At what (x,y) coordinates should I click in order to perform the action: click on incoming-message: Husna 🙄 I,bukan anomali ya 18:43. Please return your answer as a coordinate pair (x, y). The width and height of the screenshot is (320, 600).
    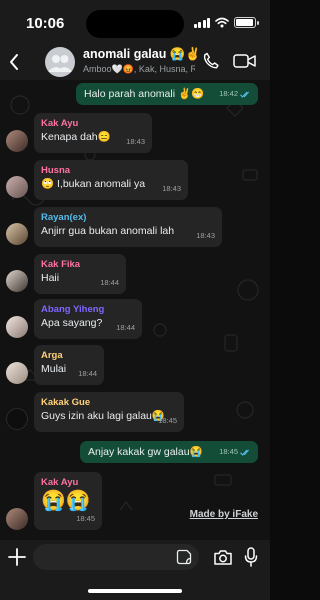
    Looking at the image, I should click on (111, 180).